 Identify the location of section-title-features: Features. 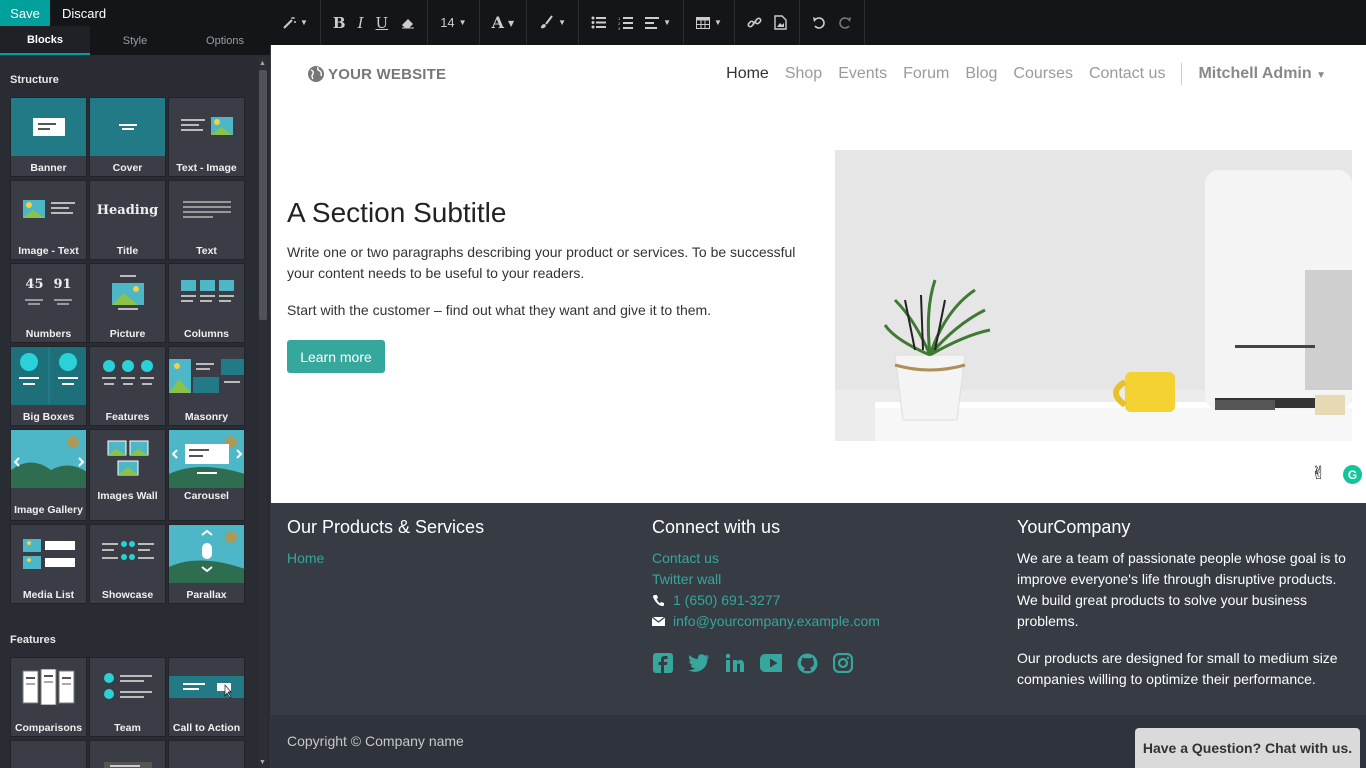
(33, 640).